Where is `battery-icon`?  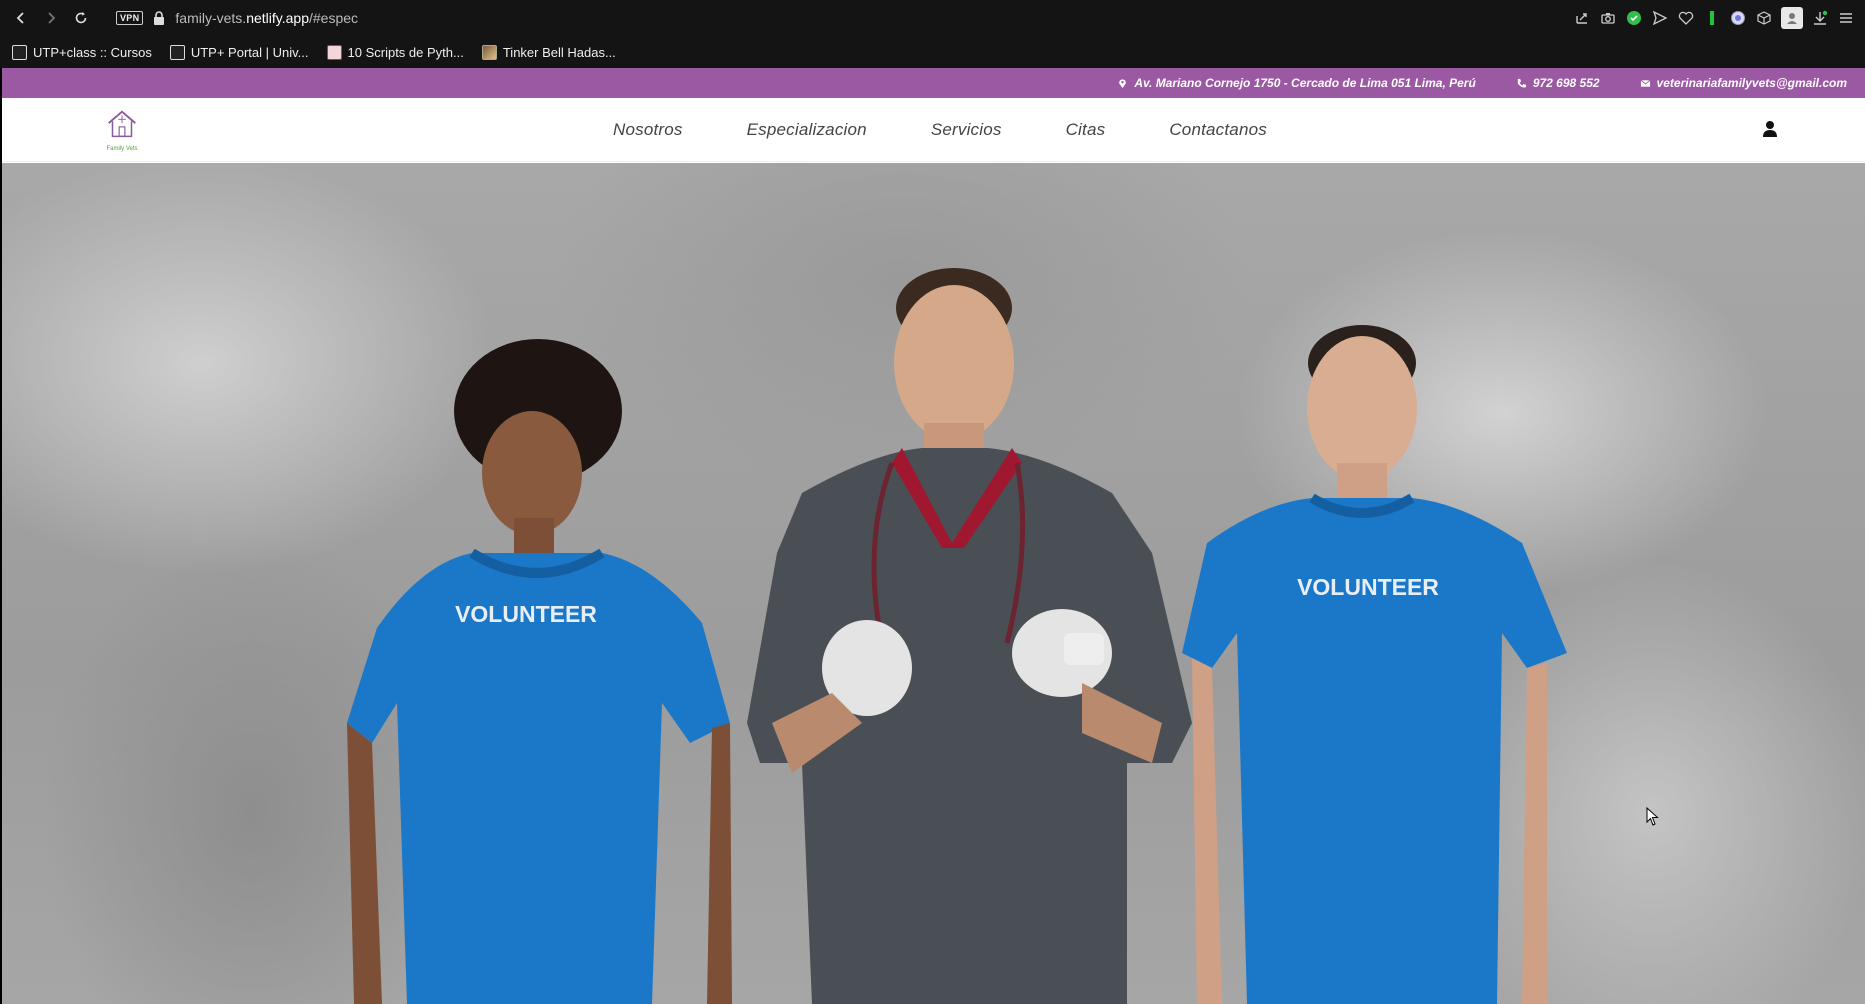 battery-icon is located at coordinates (1712, 18).